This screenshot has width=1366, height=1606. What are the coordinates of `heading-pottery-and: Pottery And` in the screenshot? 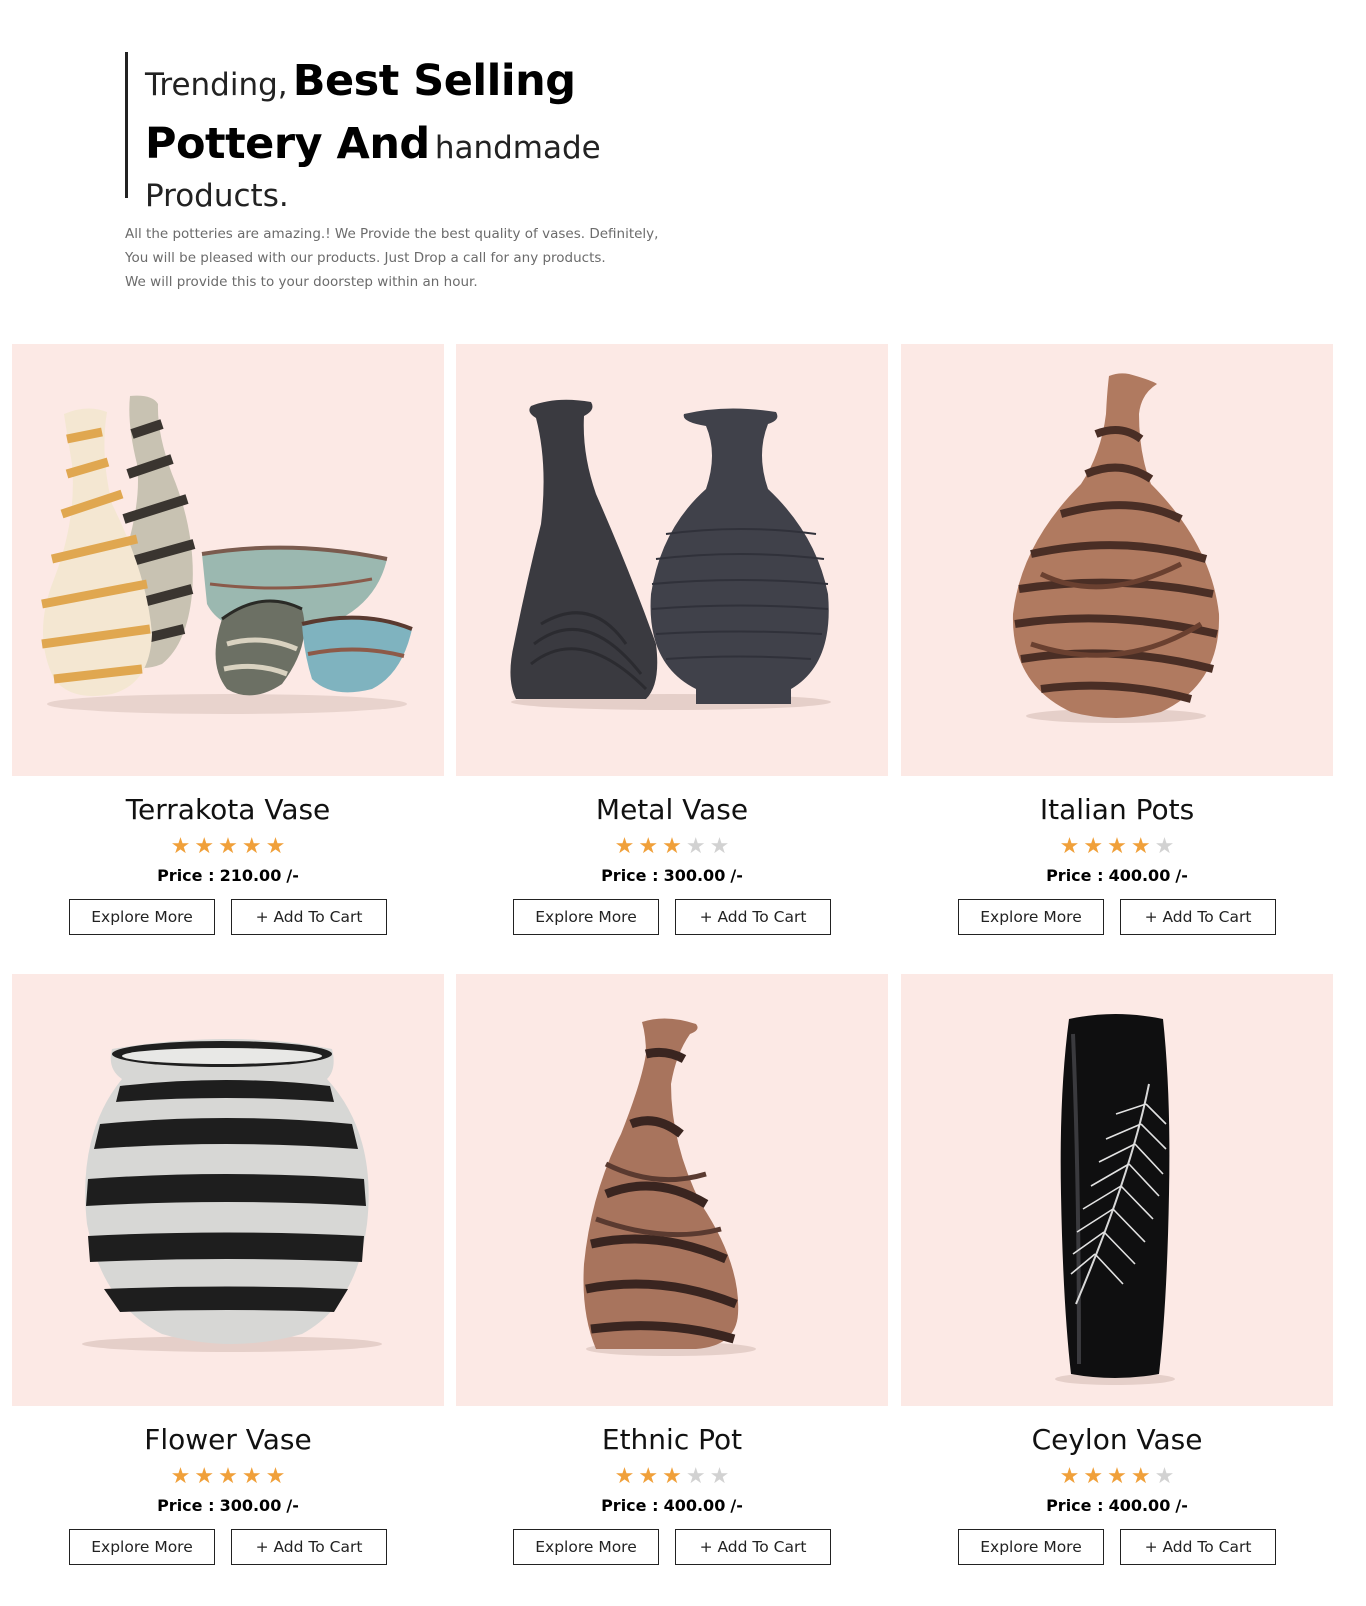 It's located at (287, 144).